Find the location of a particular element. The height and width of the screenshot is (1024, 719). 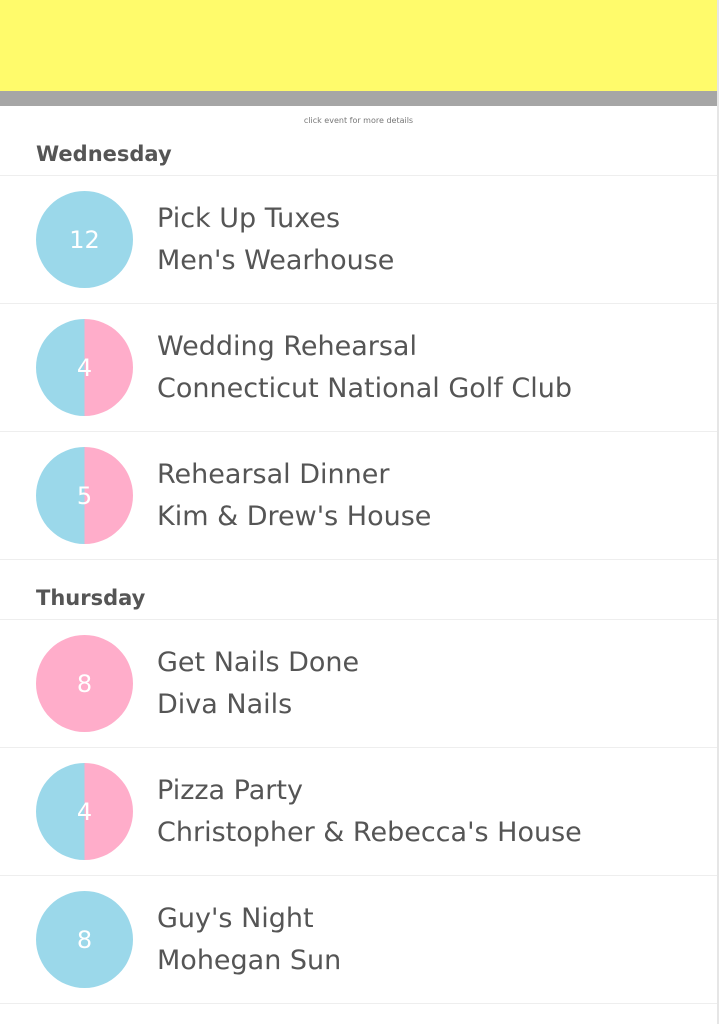

event-item: 12 Pick Up Tuxes Men's Wearhouse is located at coordinates (358, 240).